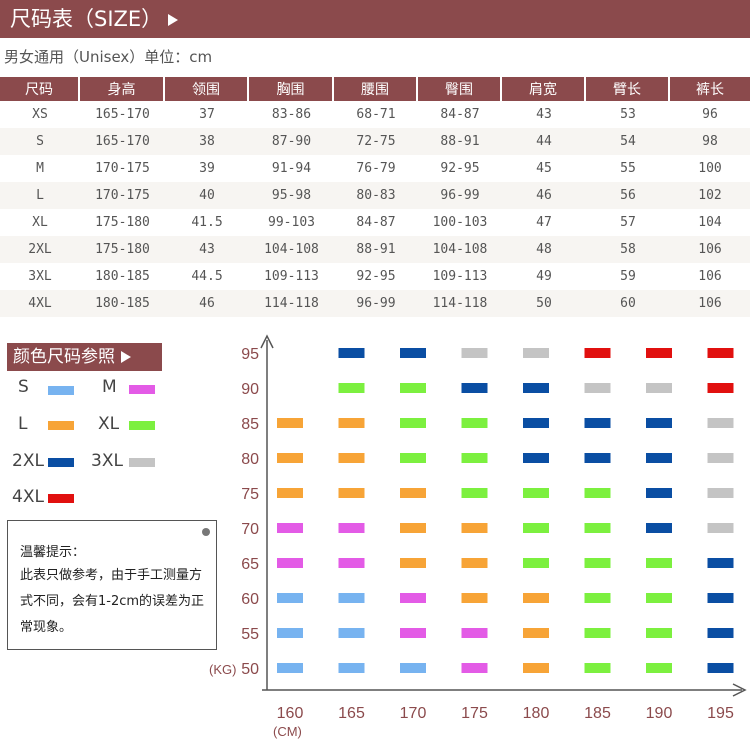 This screenshot has width=750, height=742. Describe the element at coordinates (659, 713) in the screenshot. I see `x-tick-label: 190` at that location.